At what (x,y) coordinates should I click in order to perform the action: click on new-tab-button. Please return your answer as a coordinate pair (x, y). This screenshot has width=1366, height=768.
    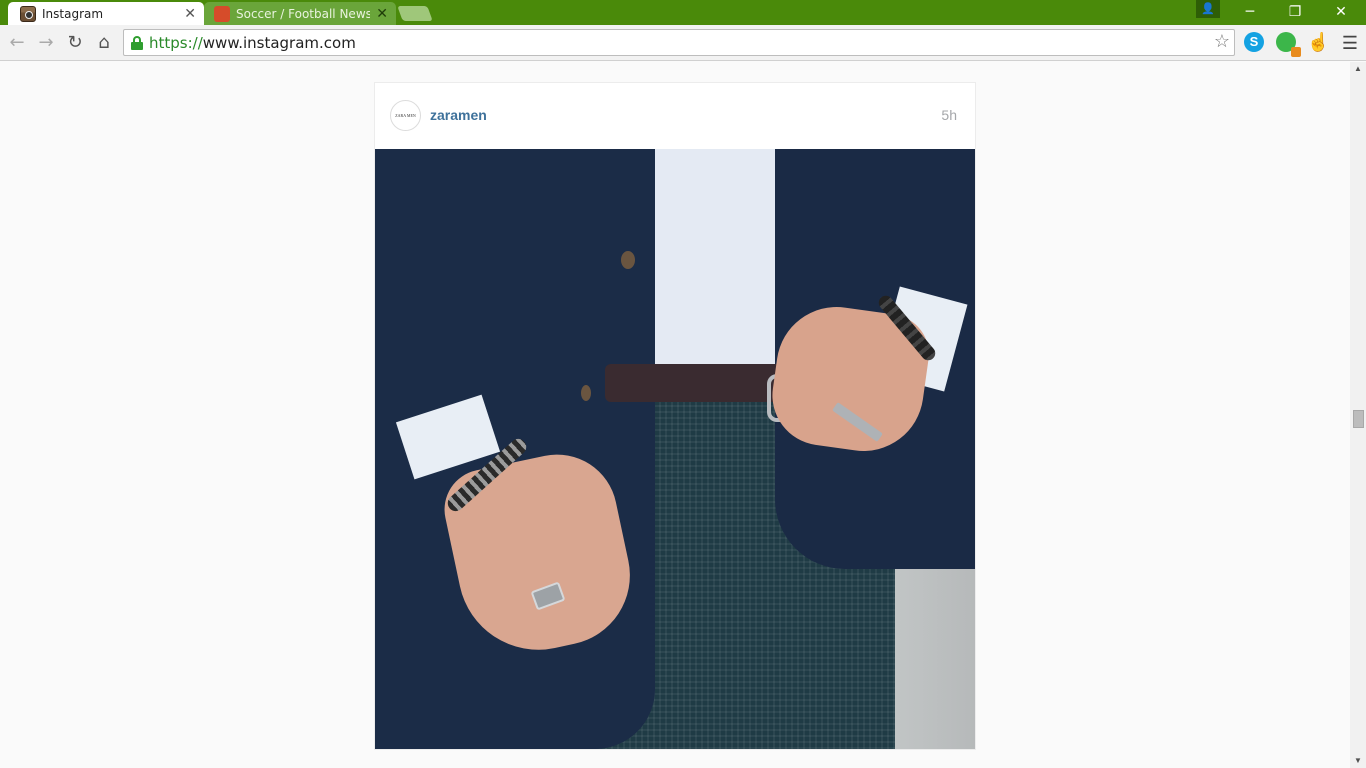
    Looking at the image, I should click on (415, 13).